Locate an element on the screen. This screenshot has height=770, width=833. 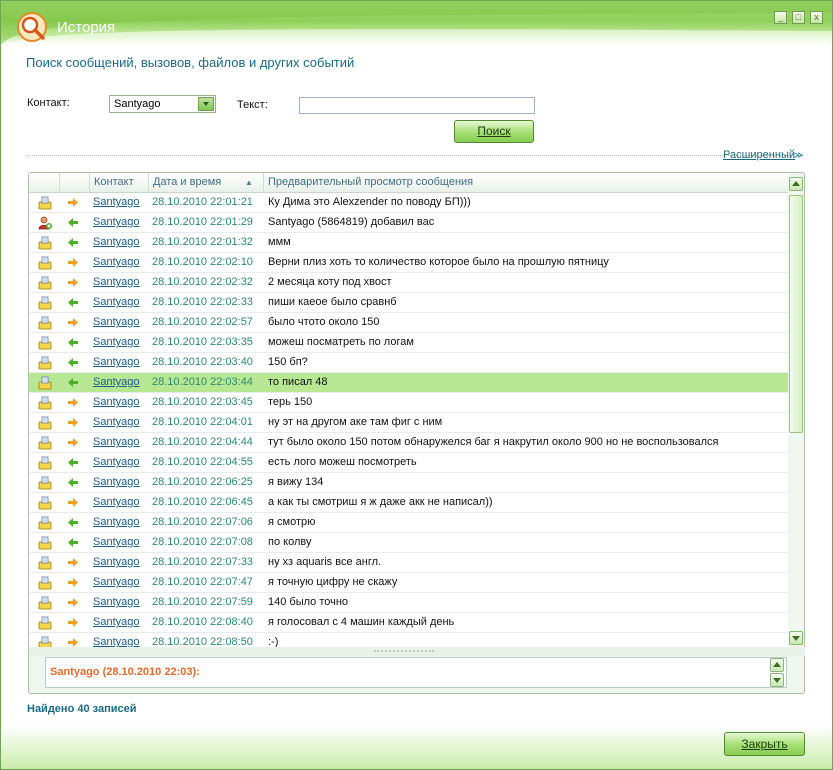
row-datetime: 28.10.2010 22:01:29 is located at coordinates (202, 222).